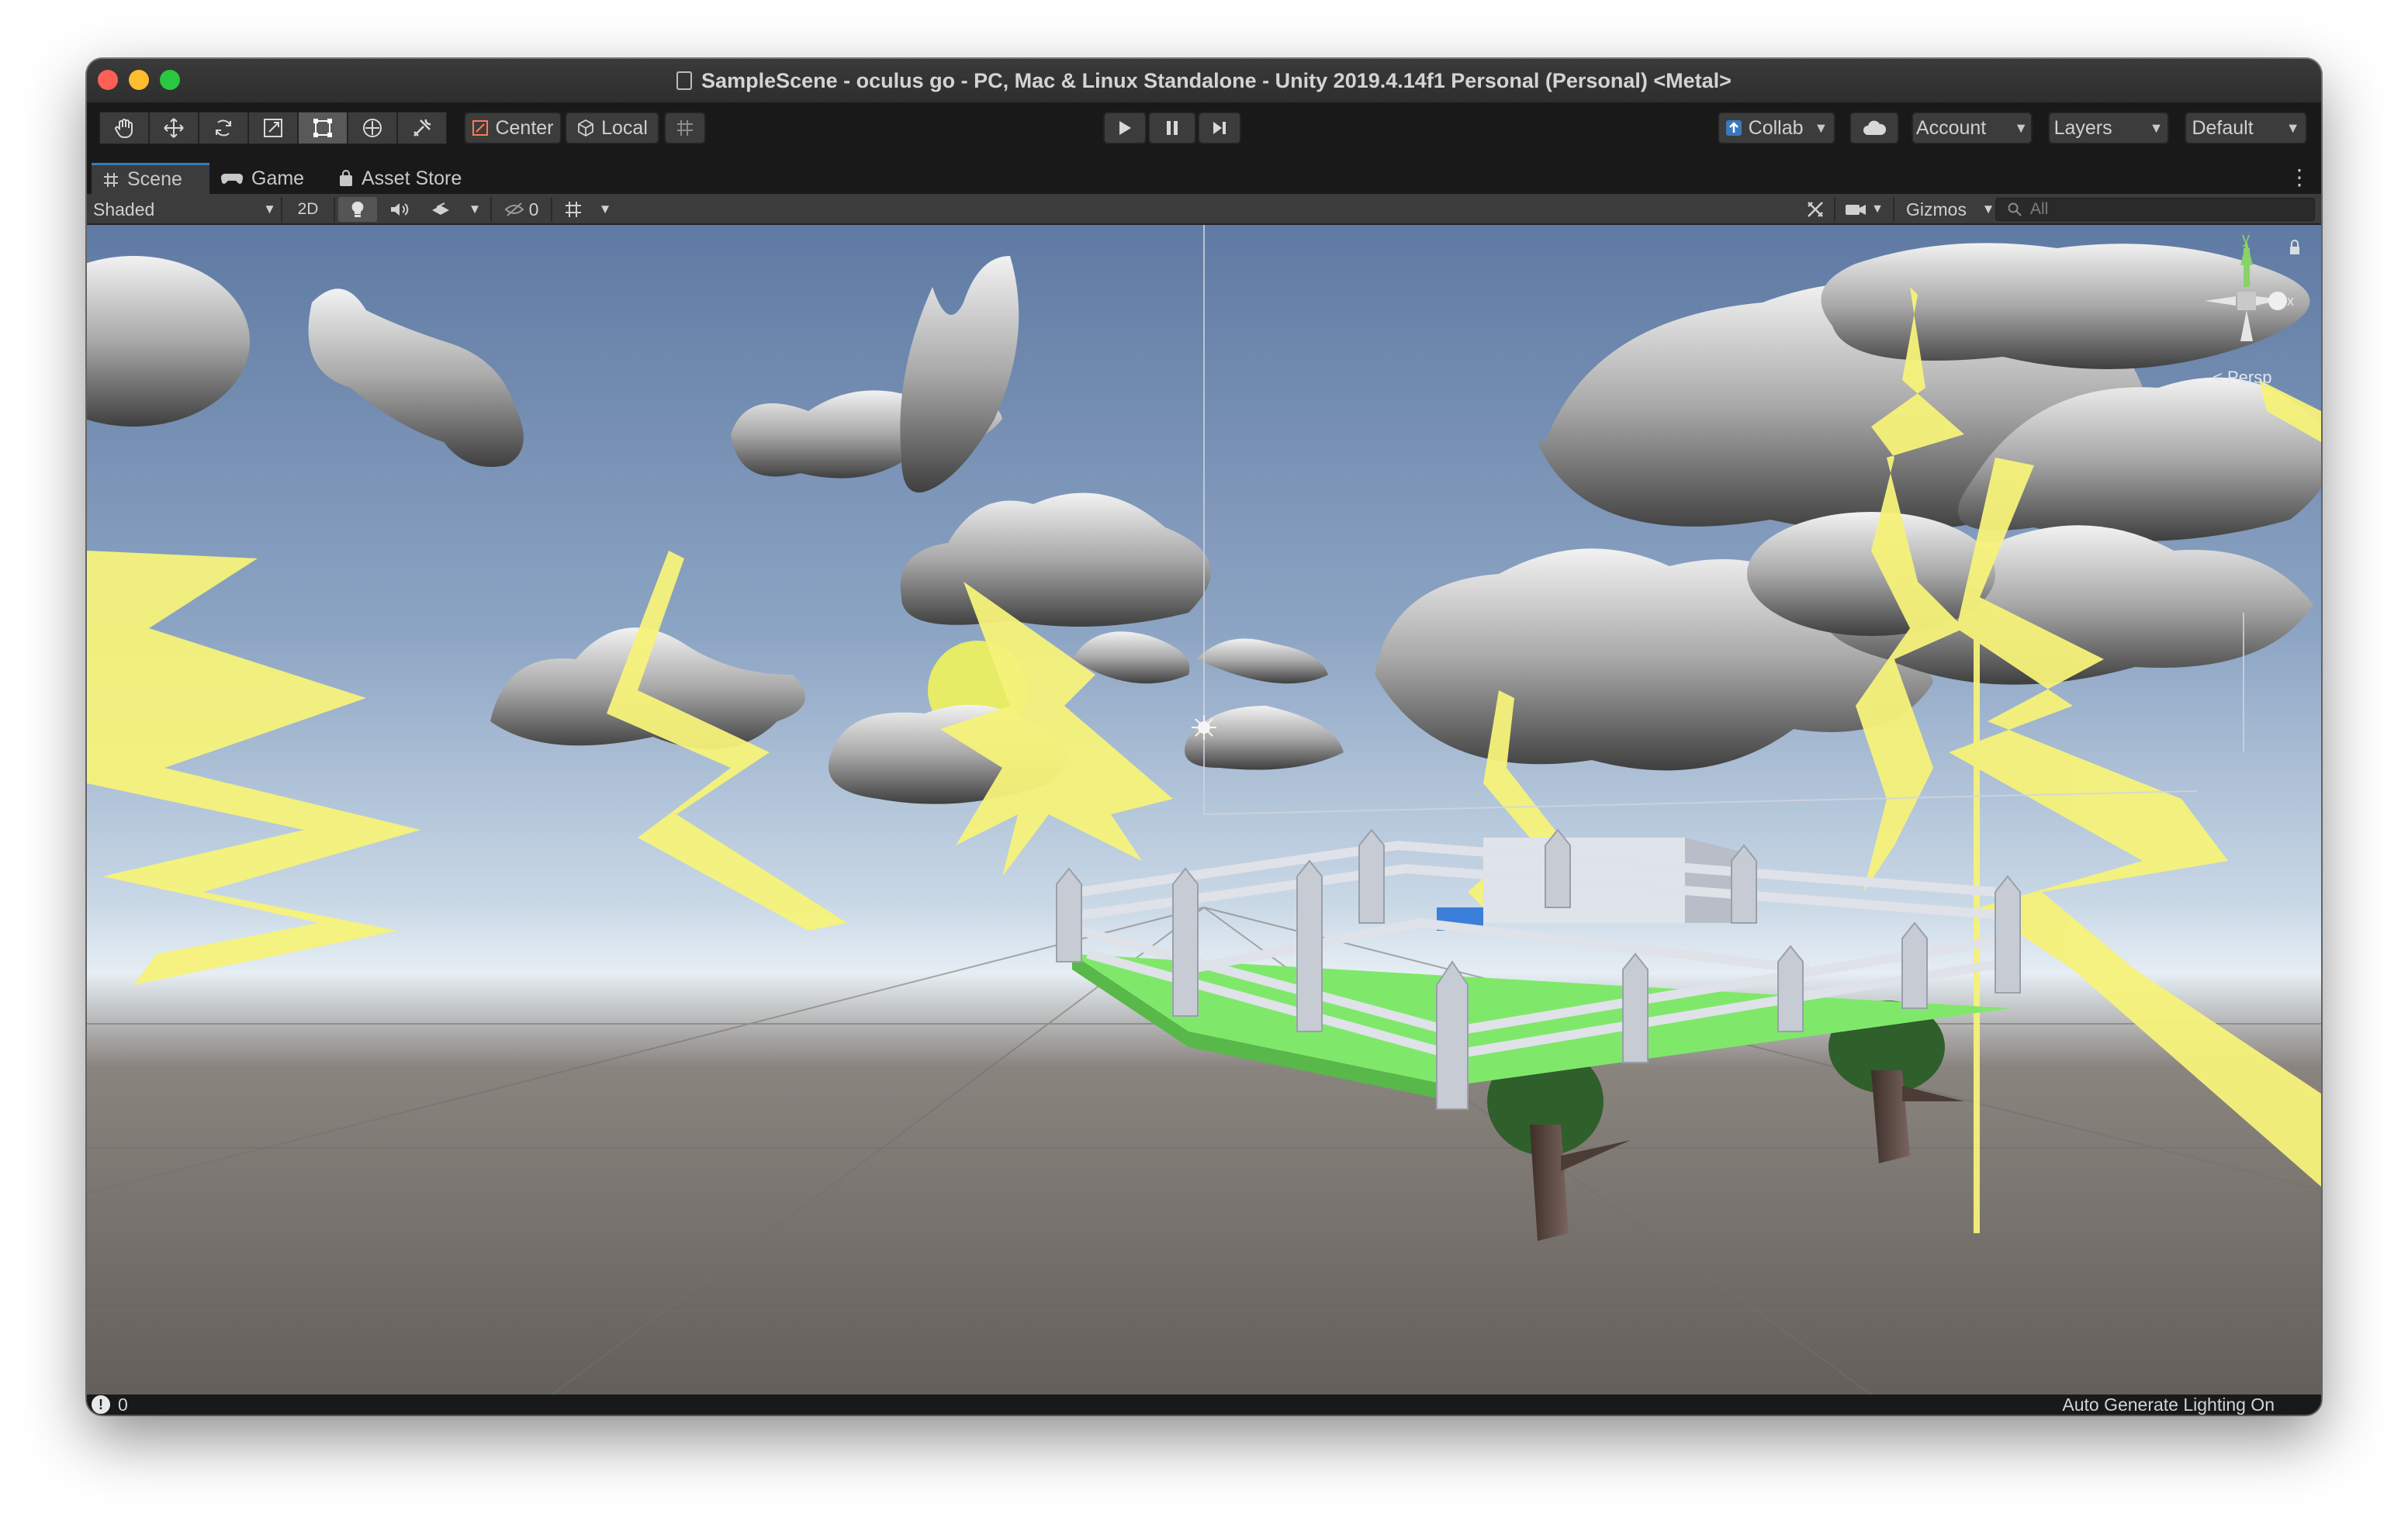 The height and width of the screenshot is (1531, 2408). I want to click on tools-cross-icon, so click(1815, 209).